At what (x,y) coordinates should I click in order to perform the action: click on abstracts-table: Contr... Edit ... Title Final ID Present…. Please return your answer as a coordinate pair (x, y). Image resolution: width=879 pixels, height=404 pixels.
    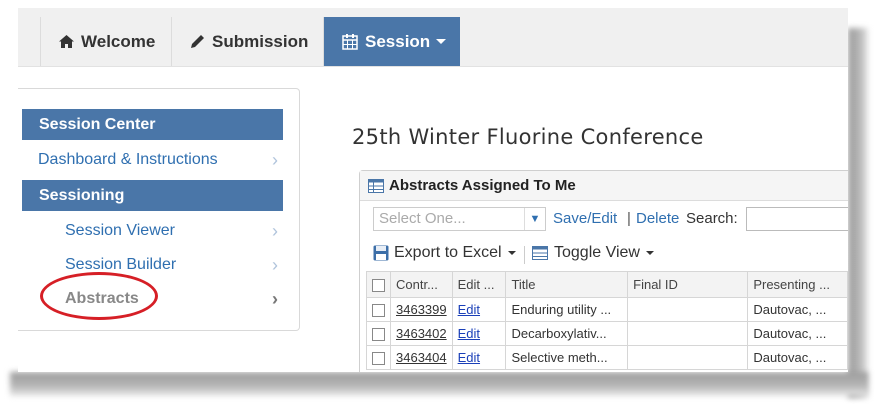
    Looking at the image, I should click on (607, 320).